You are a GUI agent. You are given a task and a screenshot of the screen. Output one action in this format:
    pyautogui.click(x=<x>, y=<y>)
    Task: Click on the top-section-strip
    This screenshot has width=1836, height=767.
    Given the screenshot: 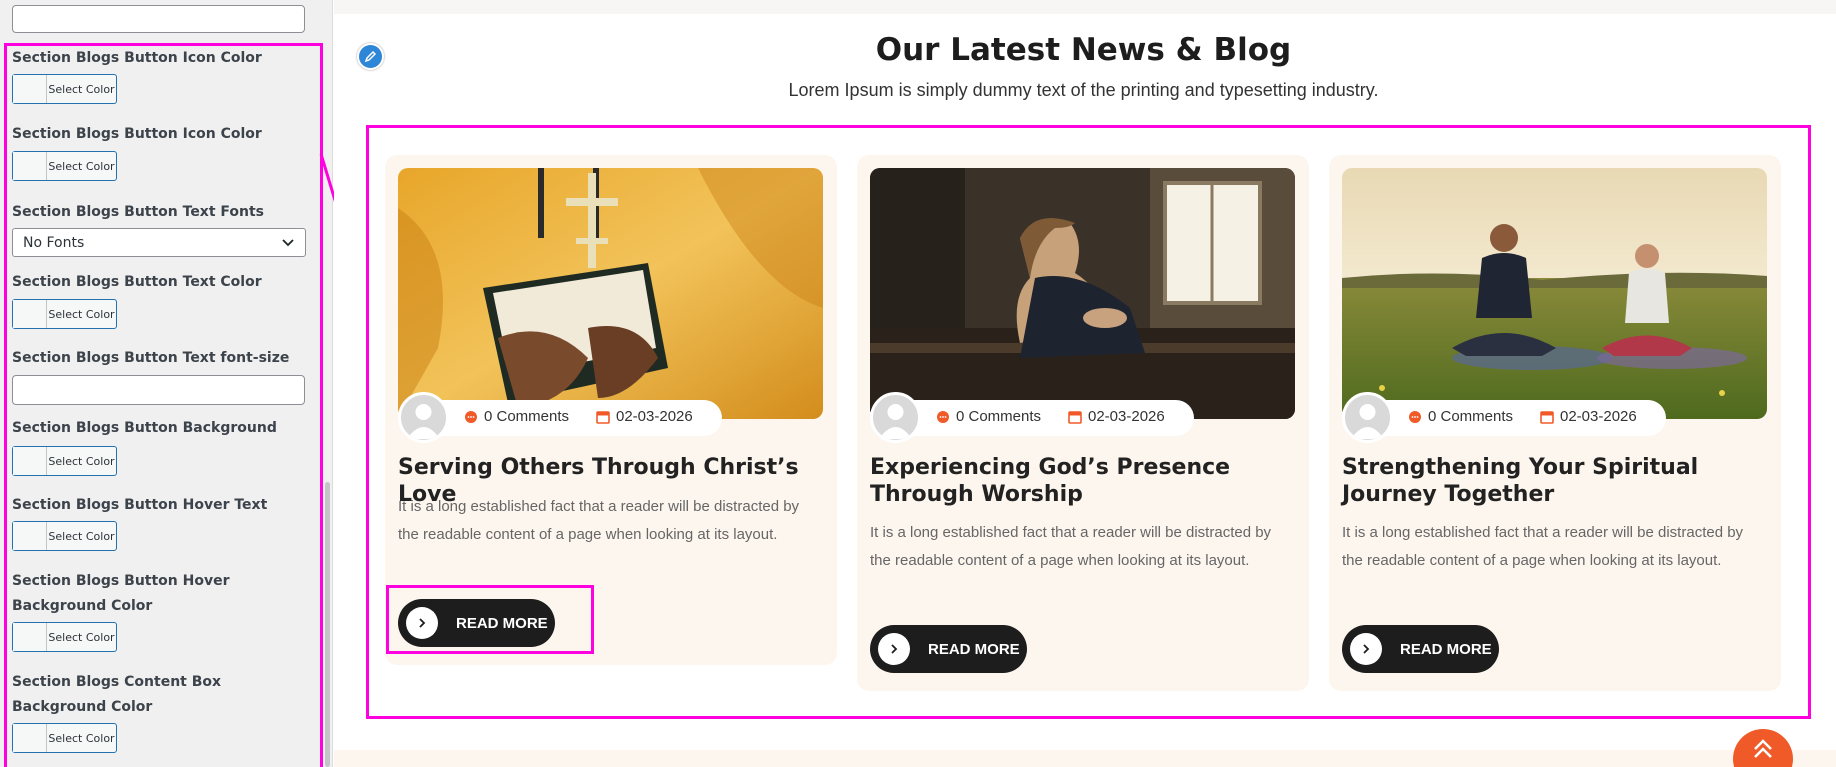 What is the action you would take?
    pyautogui.click(x=1085, y=7)
    